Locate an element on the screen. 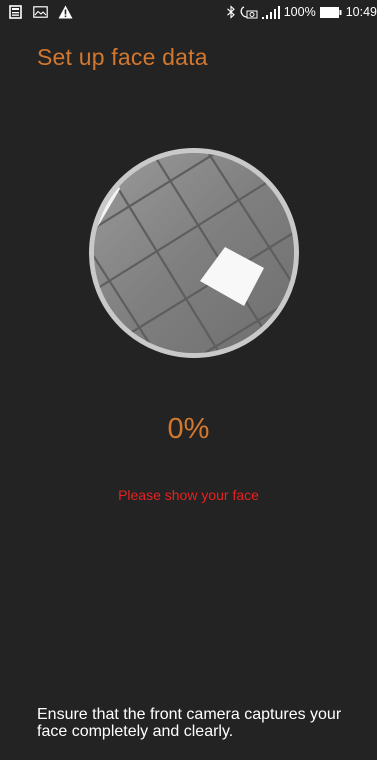  bluetooth-icon is located at coordinates (231, 12).